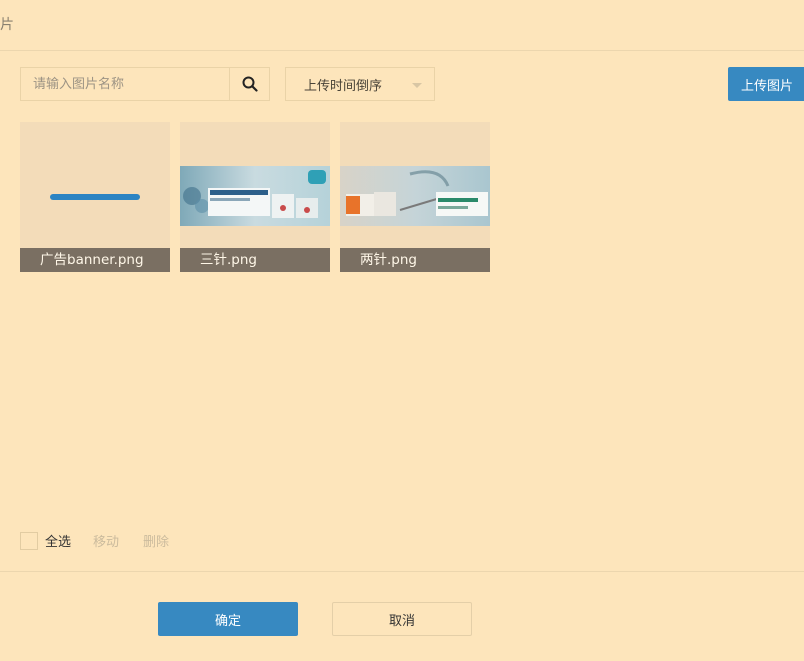  What do you see at coordinates (343, 86) in the screenshot?
I see `sort-select-value: 上传时间倒序` at bounding box center [343, 86].